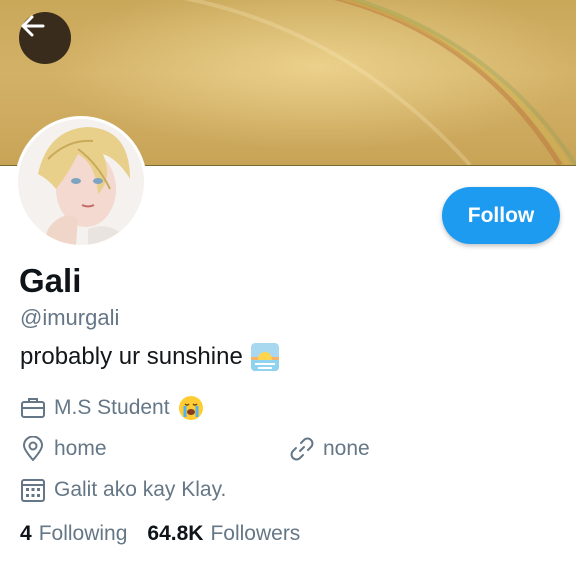 The width and height of the screenshot is (576, 569). I want to click on work-text: M.S Student, so click(112, 407).